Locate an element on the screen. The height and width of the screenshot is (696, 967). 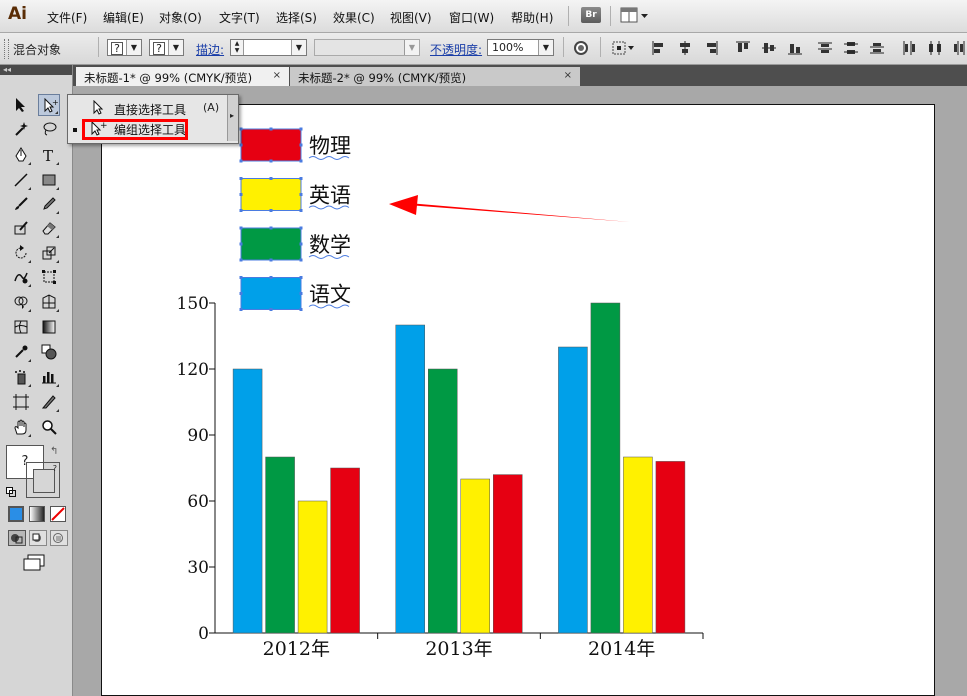
menu-type: 文字(T) is located at coordinates (239, 17).